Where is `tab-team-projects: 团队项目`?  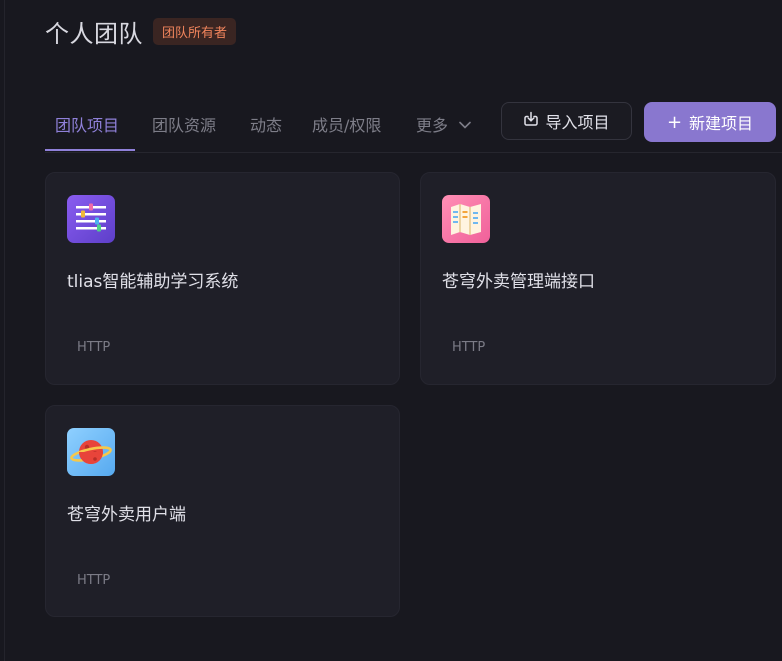
tab-team-projects: 团队项目 is located at coordinates (87, 124).